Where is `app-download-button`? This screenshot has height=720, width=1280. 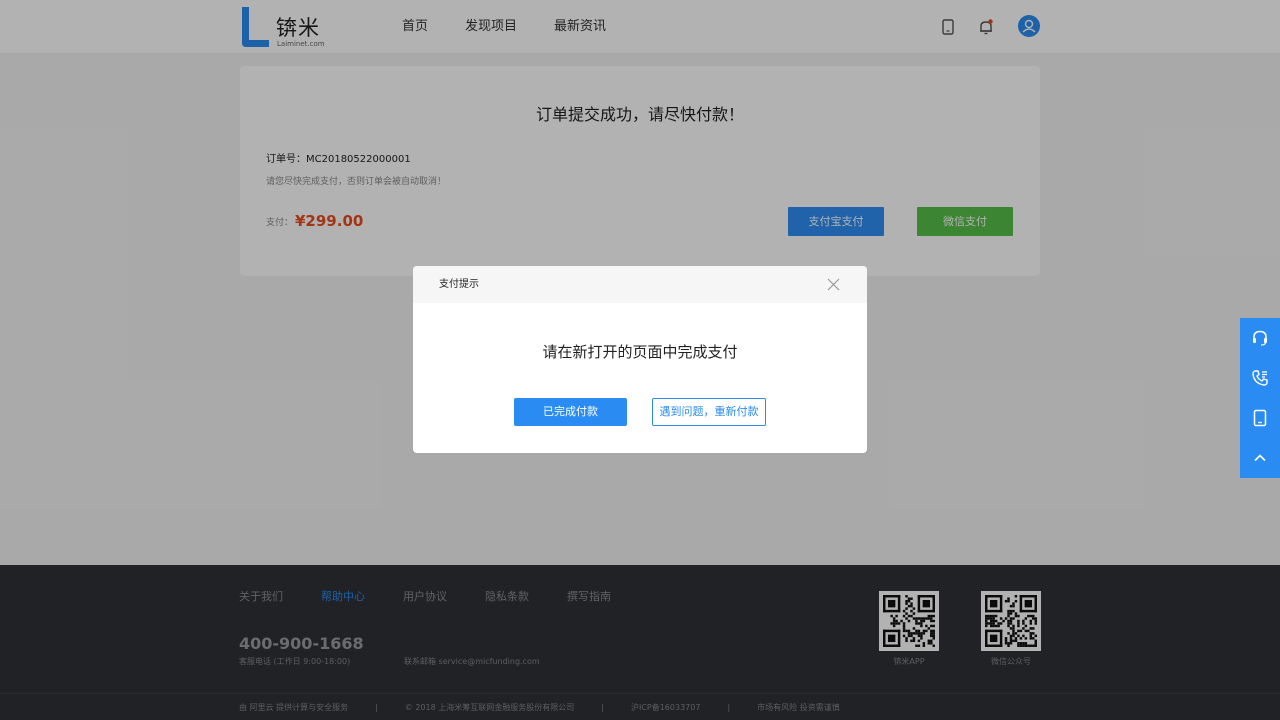 app-download-button is located at coordinates (1260, 418).